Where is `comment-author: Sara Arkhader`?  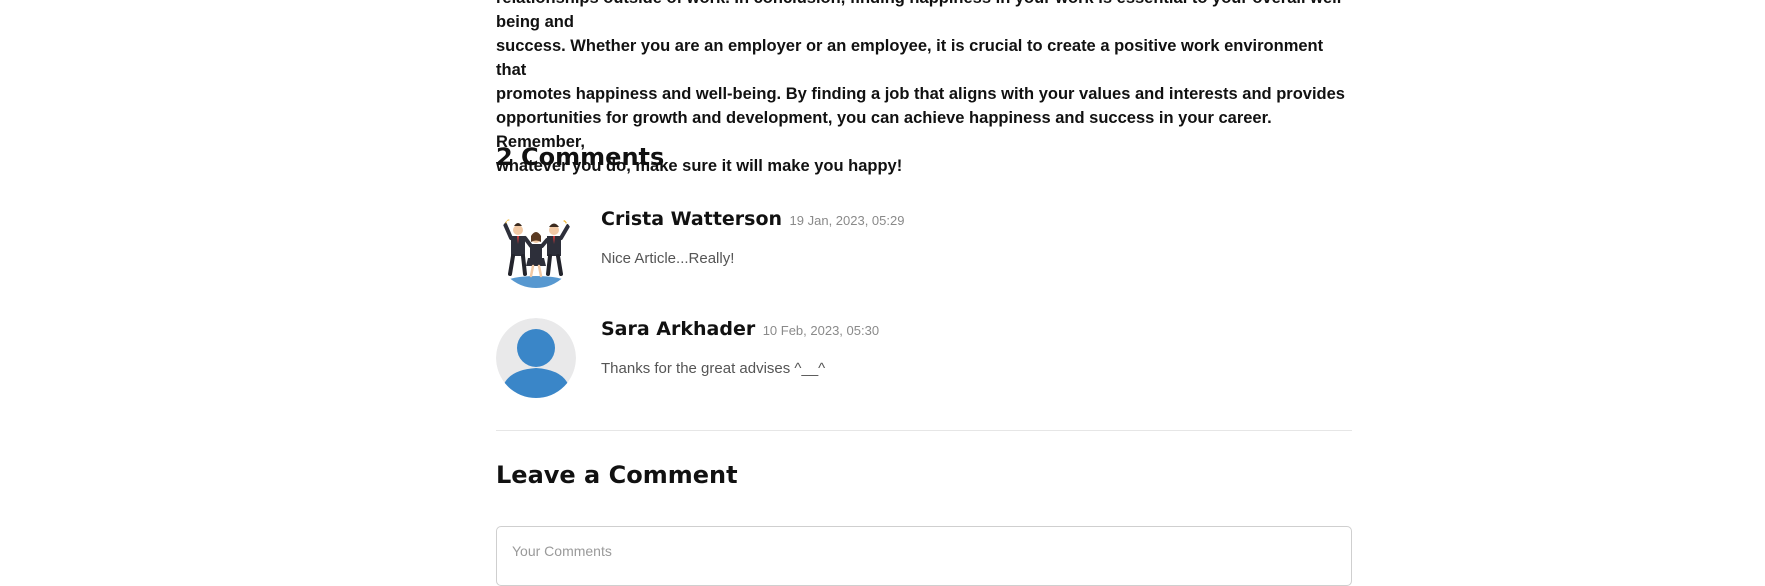
comment-author: Sara Arkhader is located at coordinates (678, 329).